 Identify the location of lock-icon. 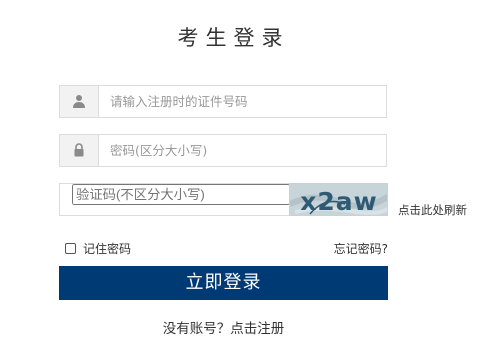
(79, 150).